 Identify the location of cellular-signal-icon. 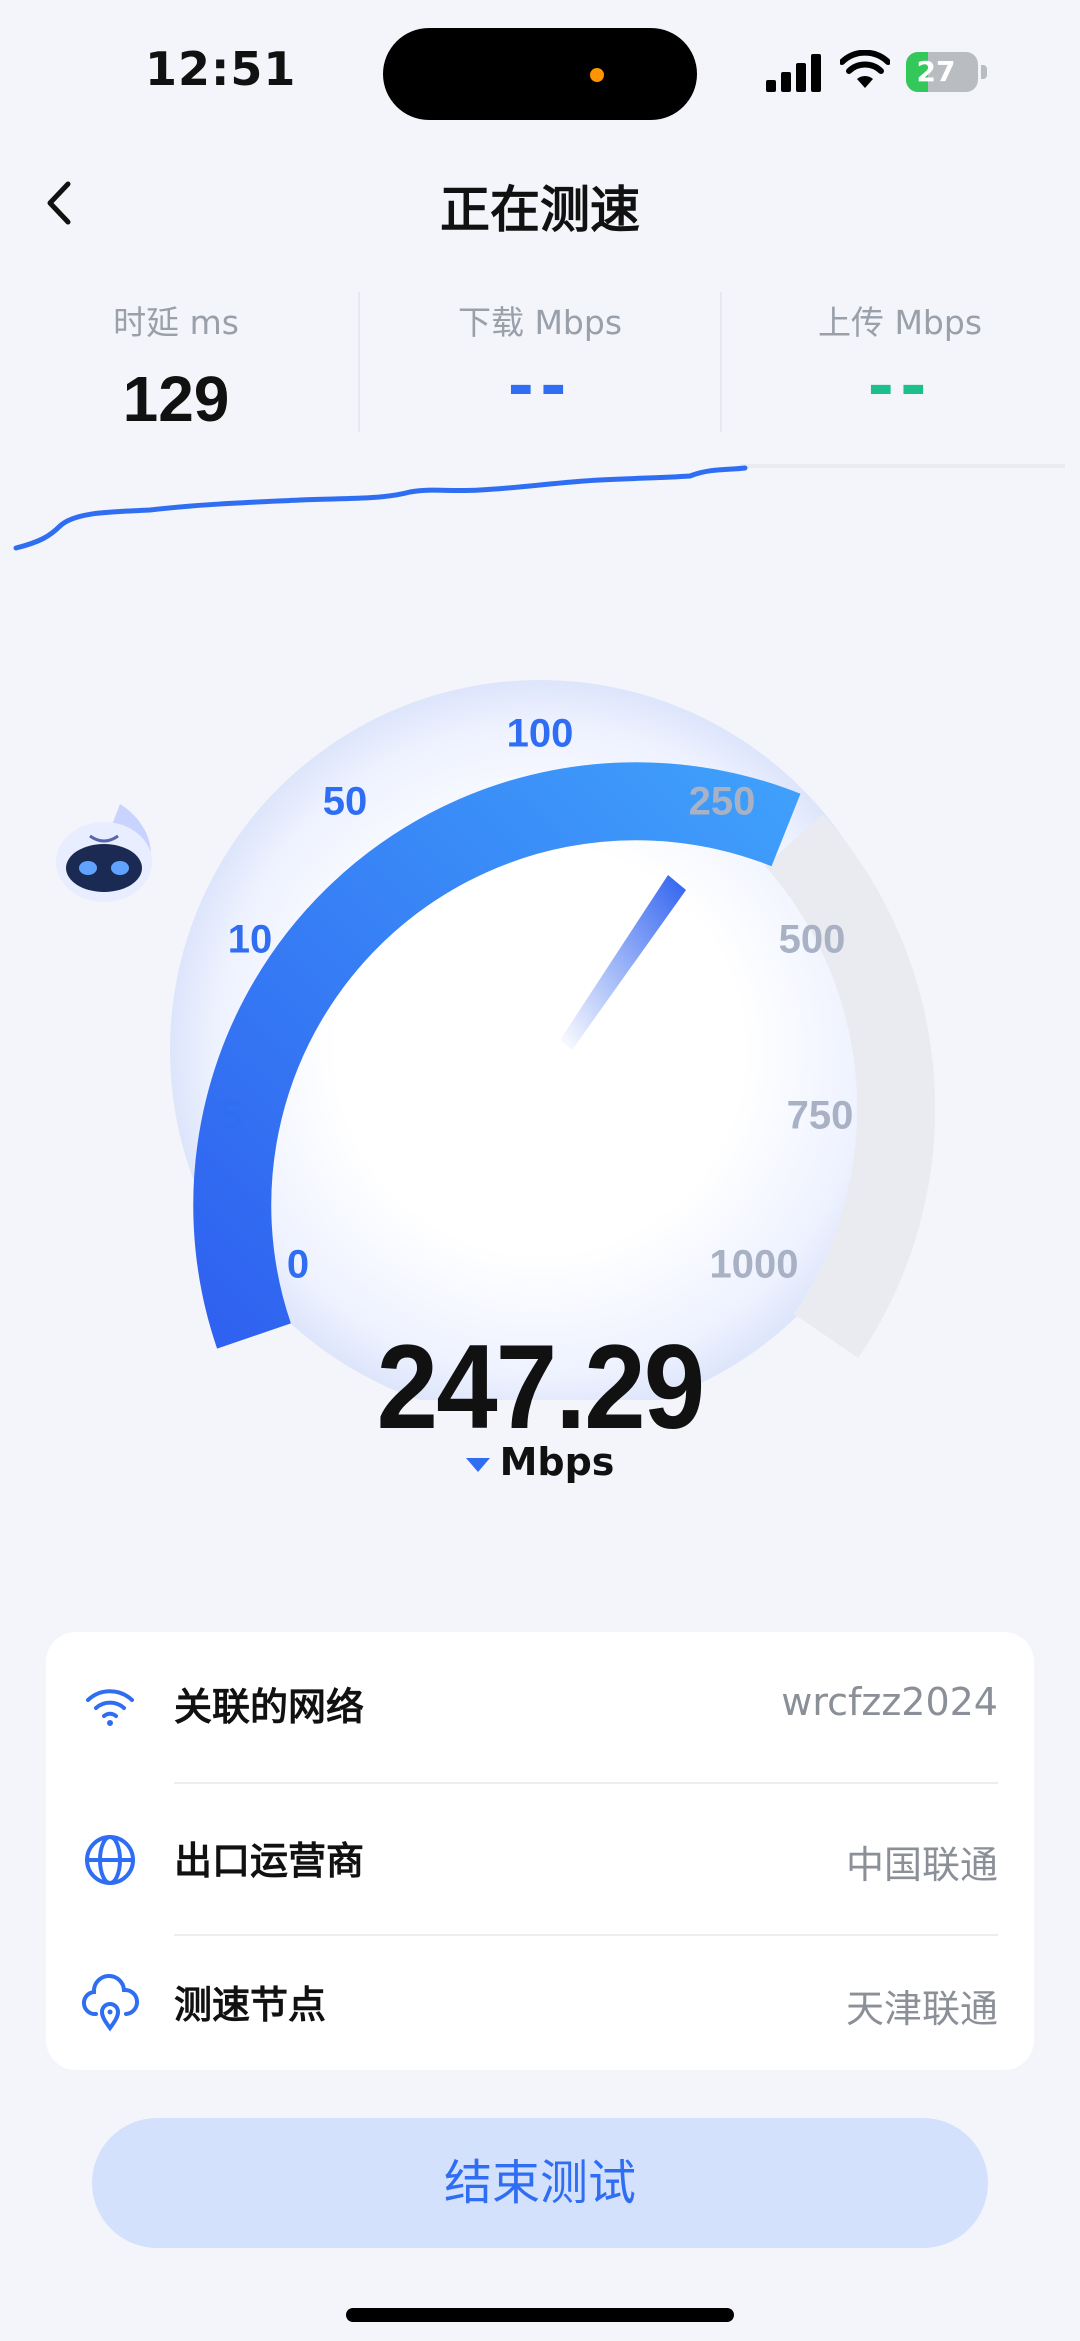
(793, 73).